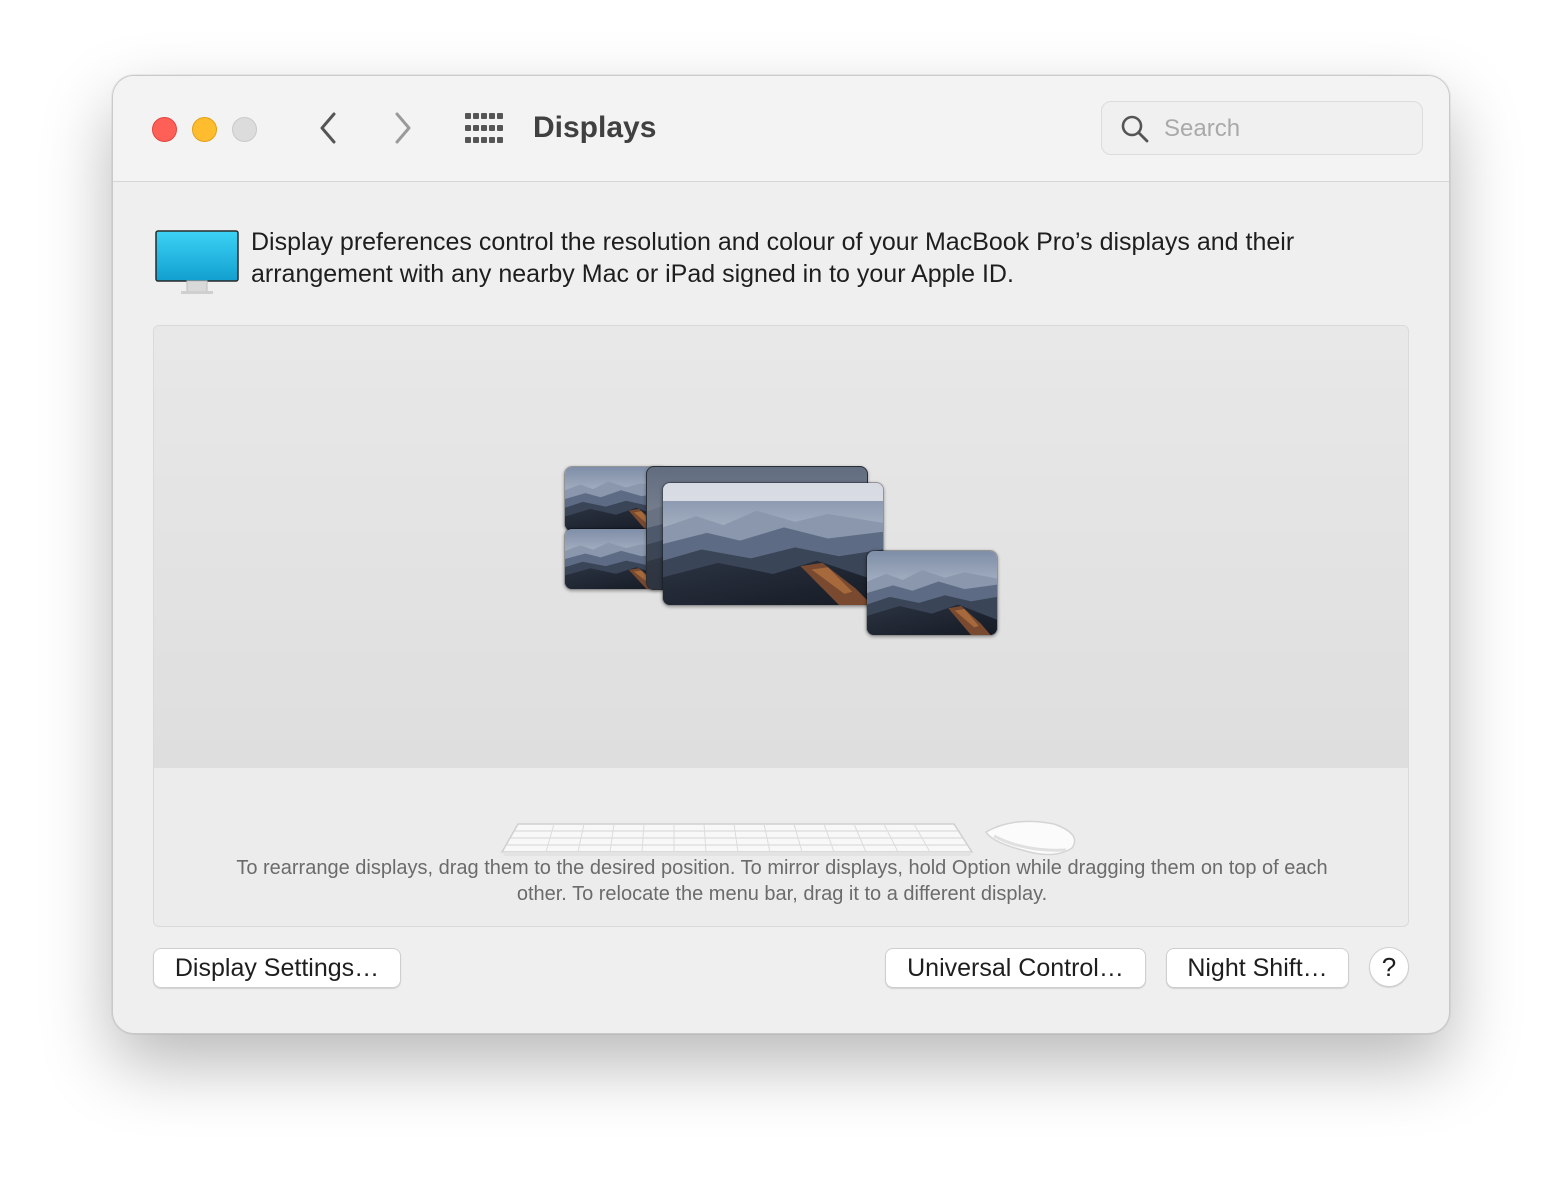 The height and width of the screenshot is (1180, 1560). I want to click on chevron-left-icon, so click(328, 128).